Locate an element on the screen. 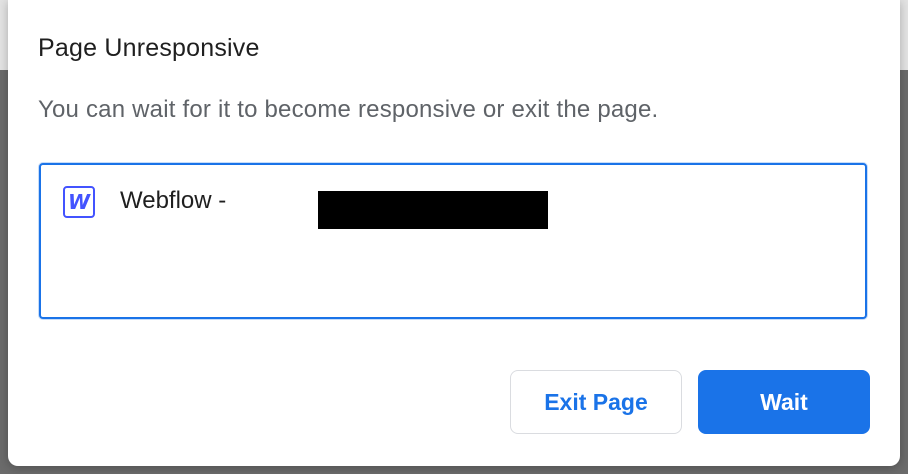 This screenshot has width=908, height=474. wait-button: Wait is located at coordinates (784, 402).